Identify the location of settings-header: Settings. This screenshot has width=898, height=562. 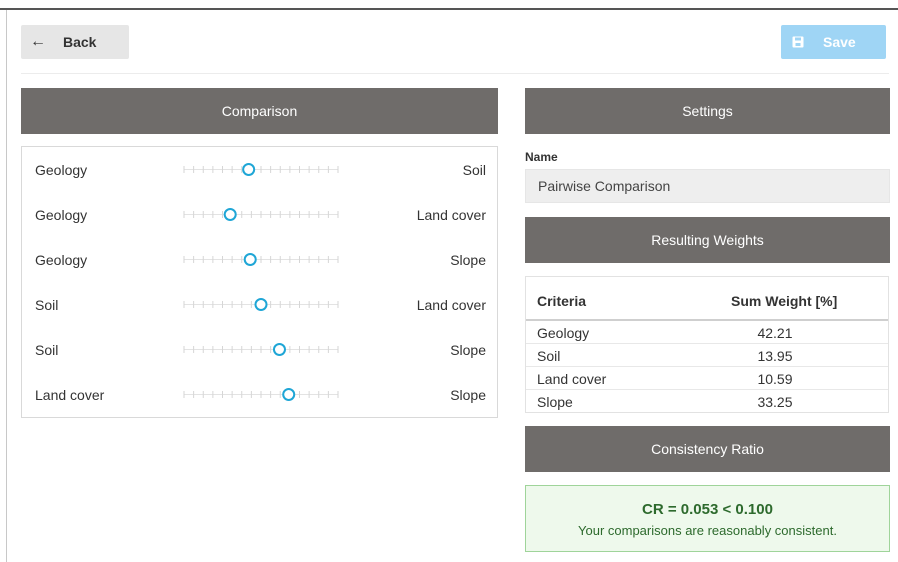
(707, 111).